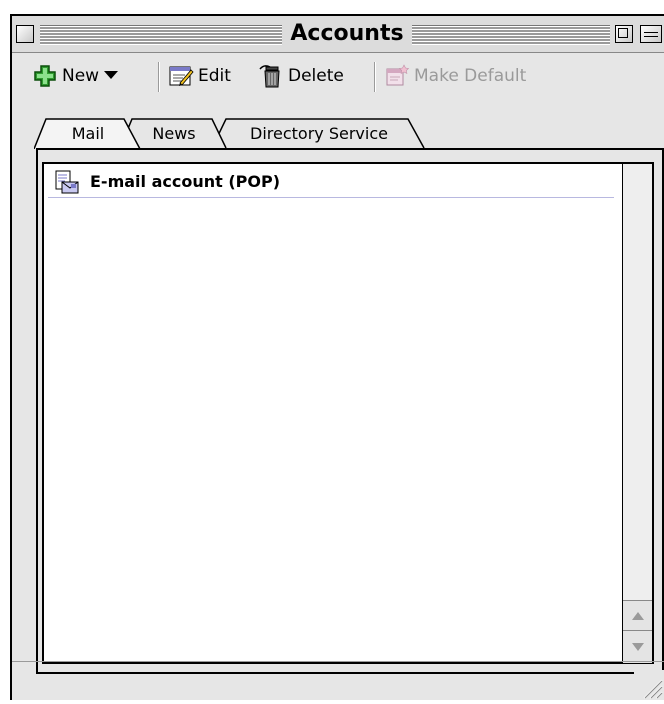  What do you see at coordinates (316, 76) in the screenshot?
I see `delete-button-label: Delete` at bounding box center [316, 76].